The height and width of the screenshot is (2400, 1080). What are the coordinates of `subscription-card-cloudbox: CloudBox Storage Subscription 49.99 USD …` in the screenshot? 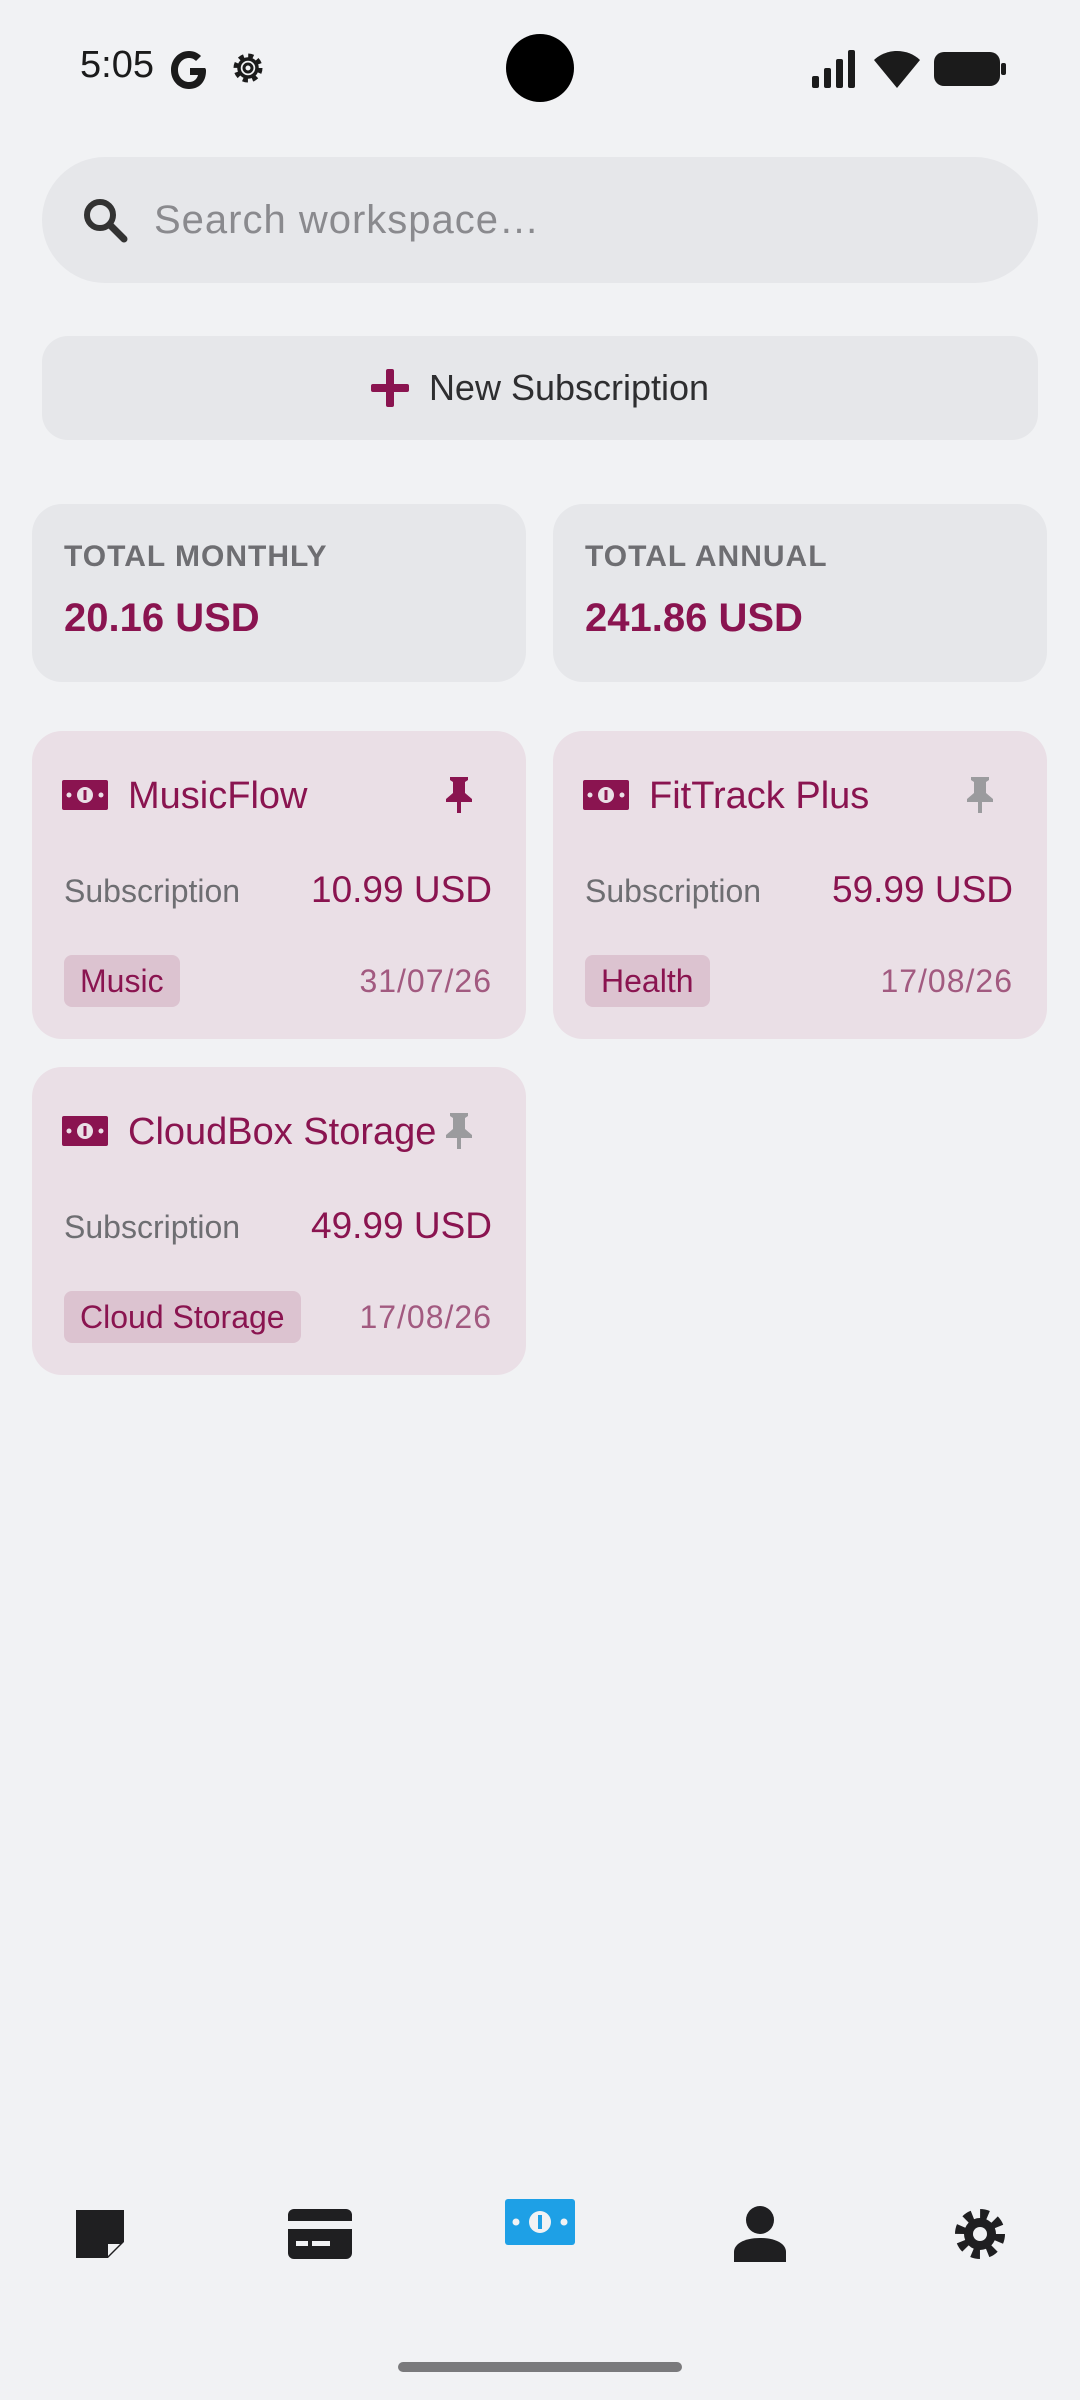 It's located at (279, 1221).